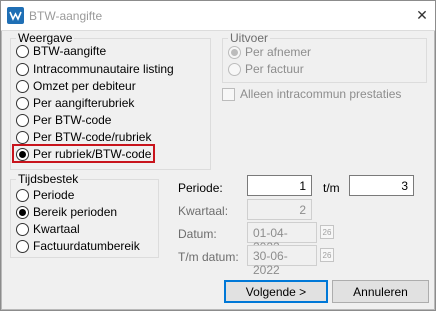 This screenshot has width=436, height=311. Describe the element at coordinates (70, 51) in the screenshot. I see `radio-btw-aangifte-label: BTW-aangifte` at that location.